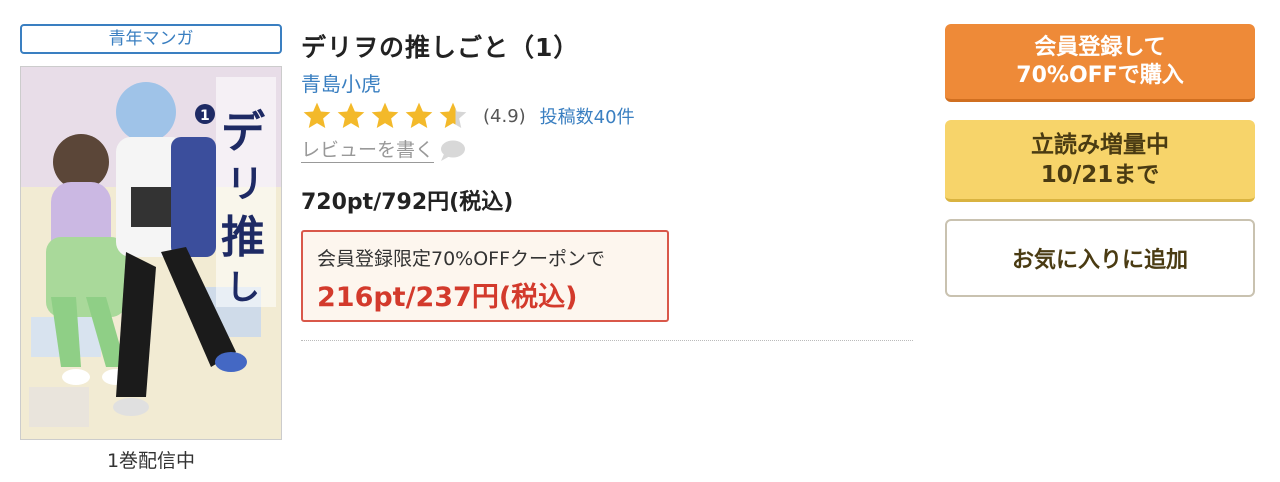  What do you see at coordinates (587, 116) in the screenshot?
I see `review-count-link: 投稿数40件` at bounding box center [587, 116].